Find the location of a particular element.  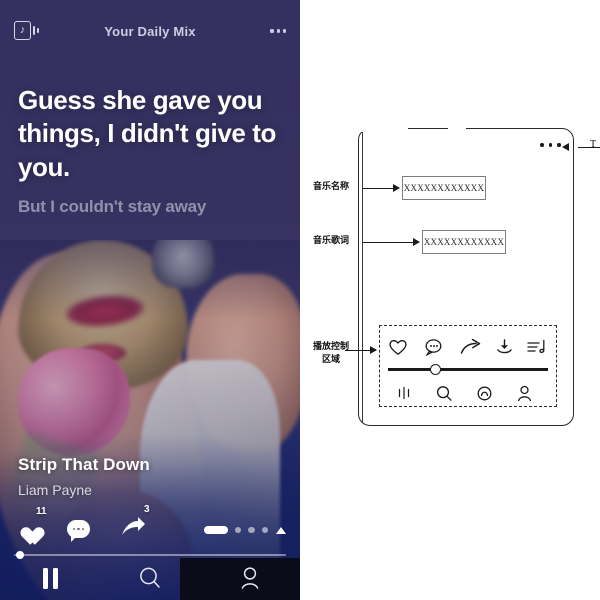

share-button: 3 is located at coordinates (135, 521).